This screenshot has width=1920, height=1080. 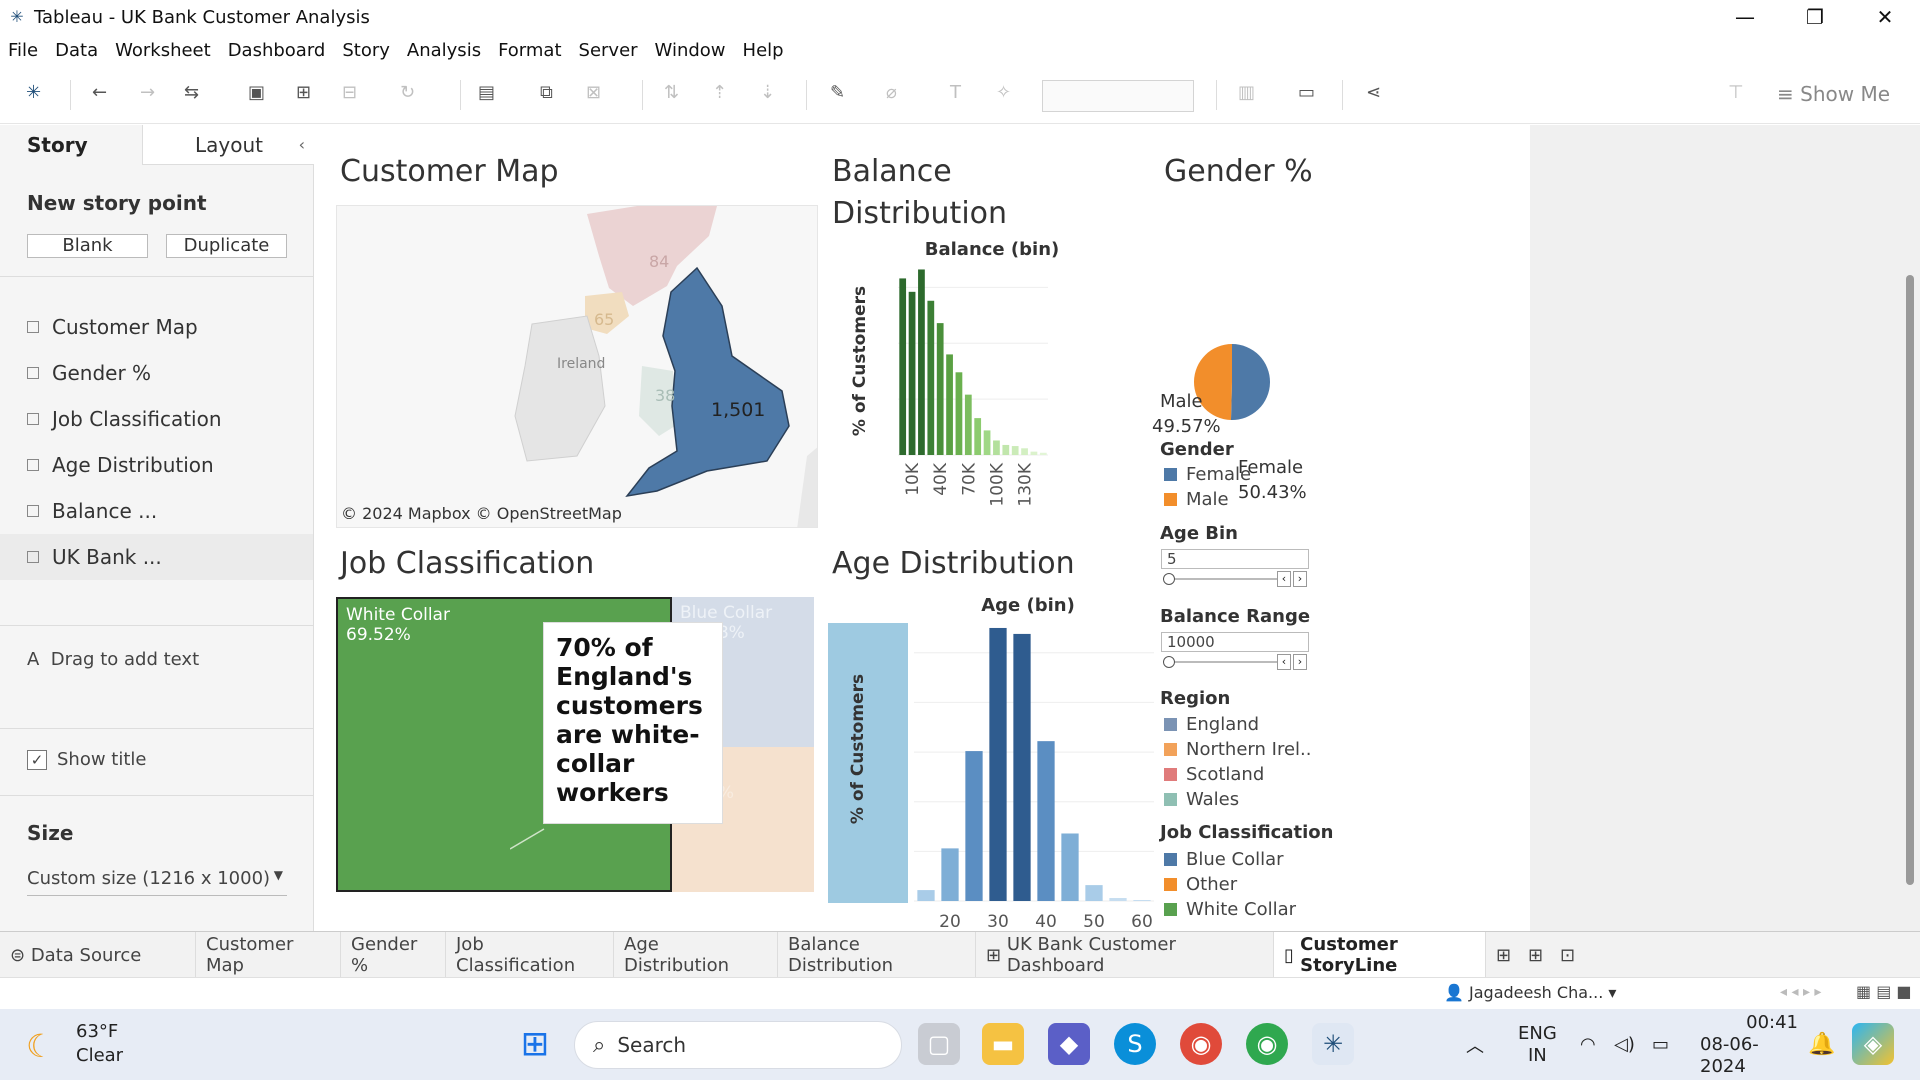 I want to click on maximize-button: ❐, so click(x=1815, y=17).